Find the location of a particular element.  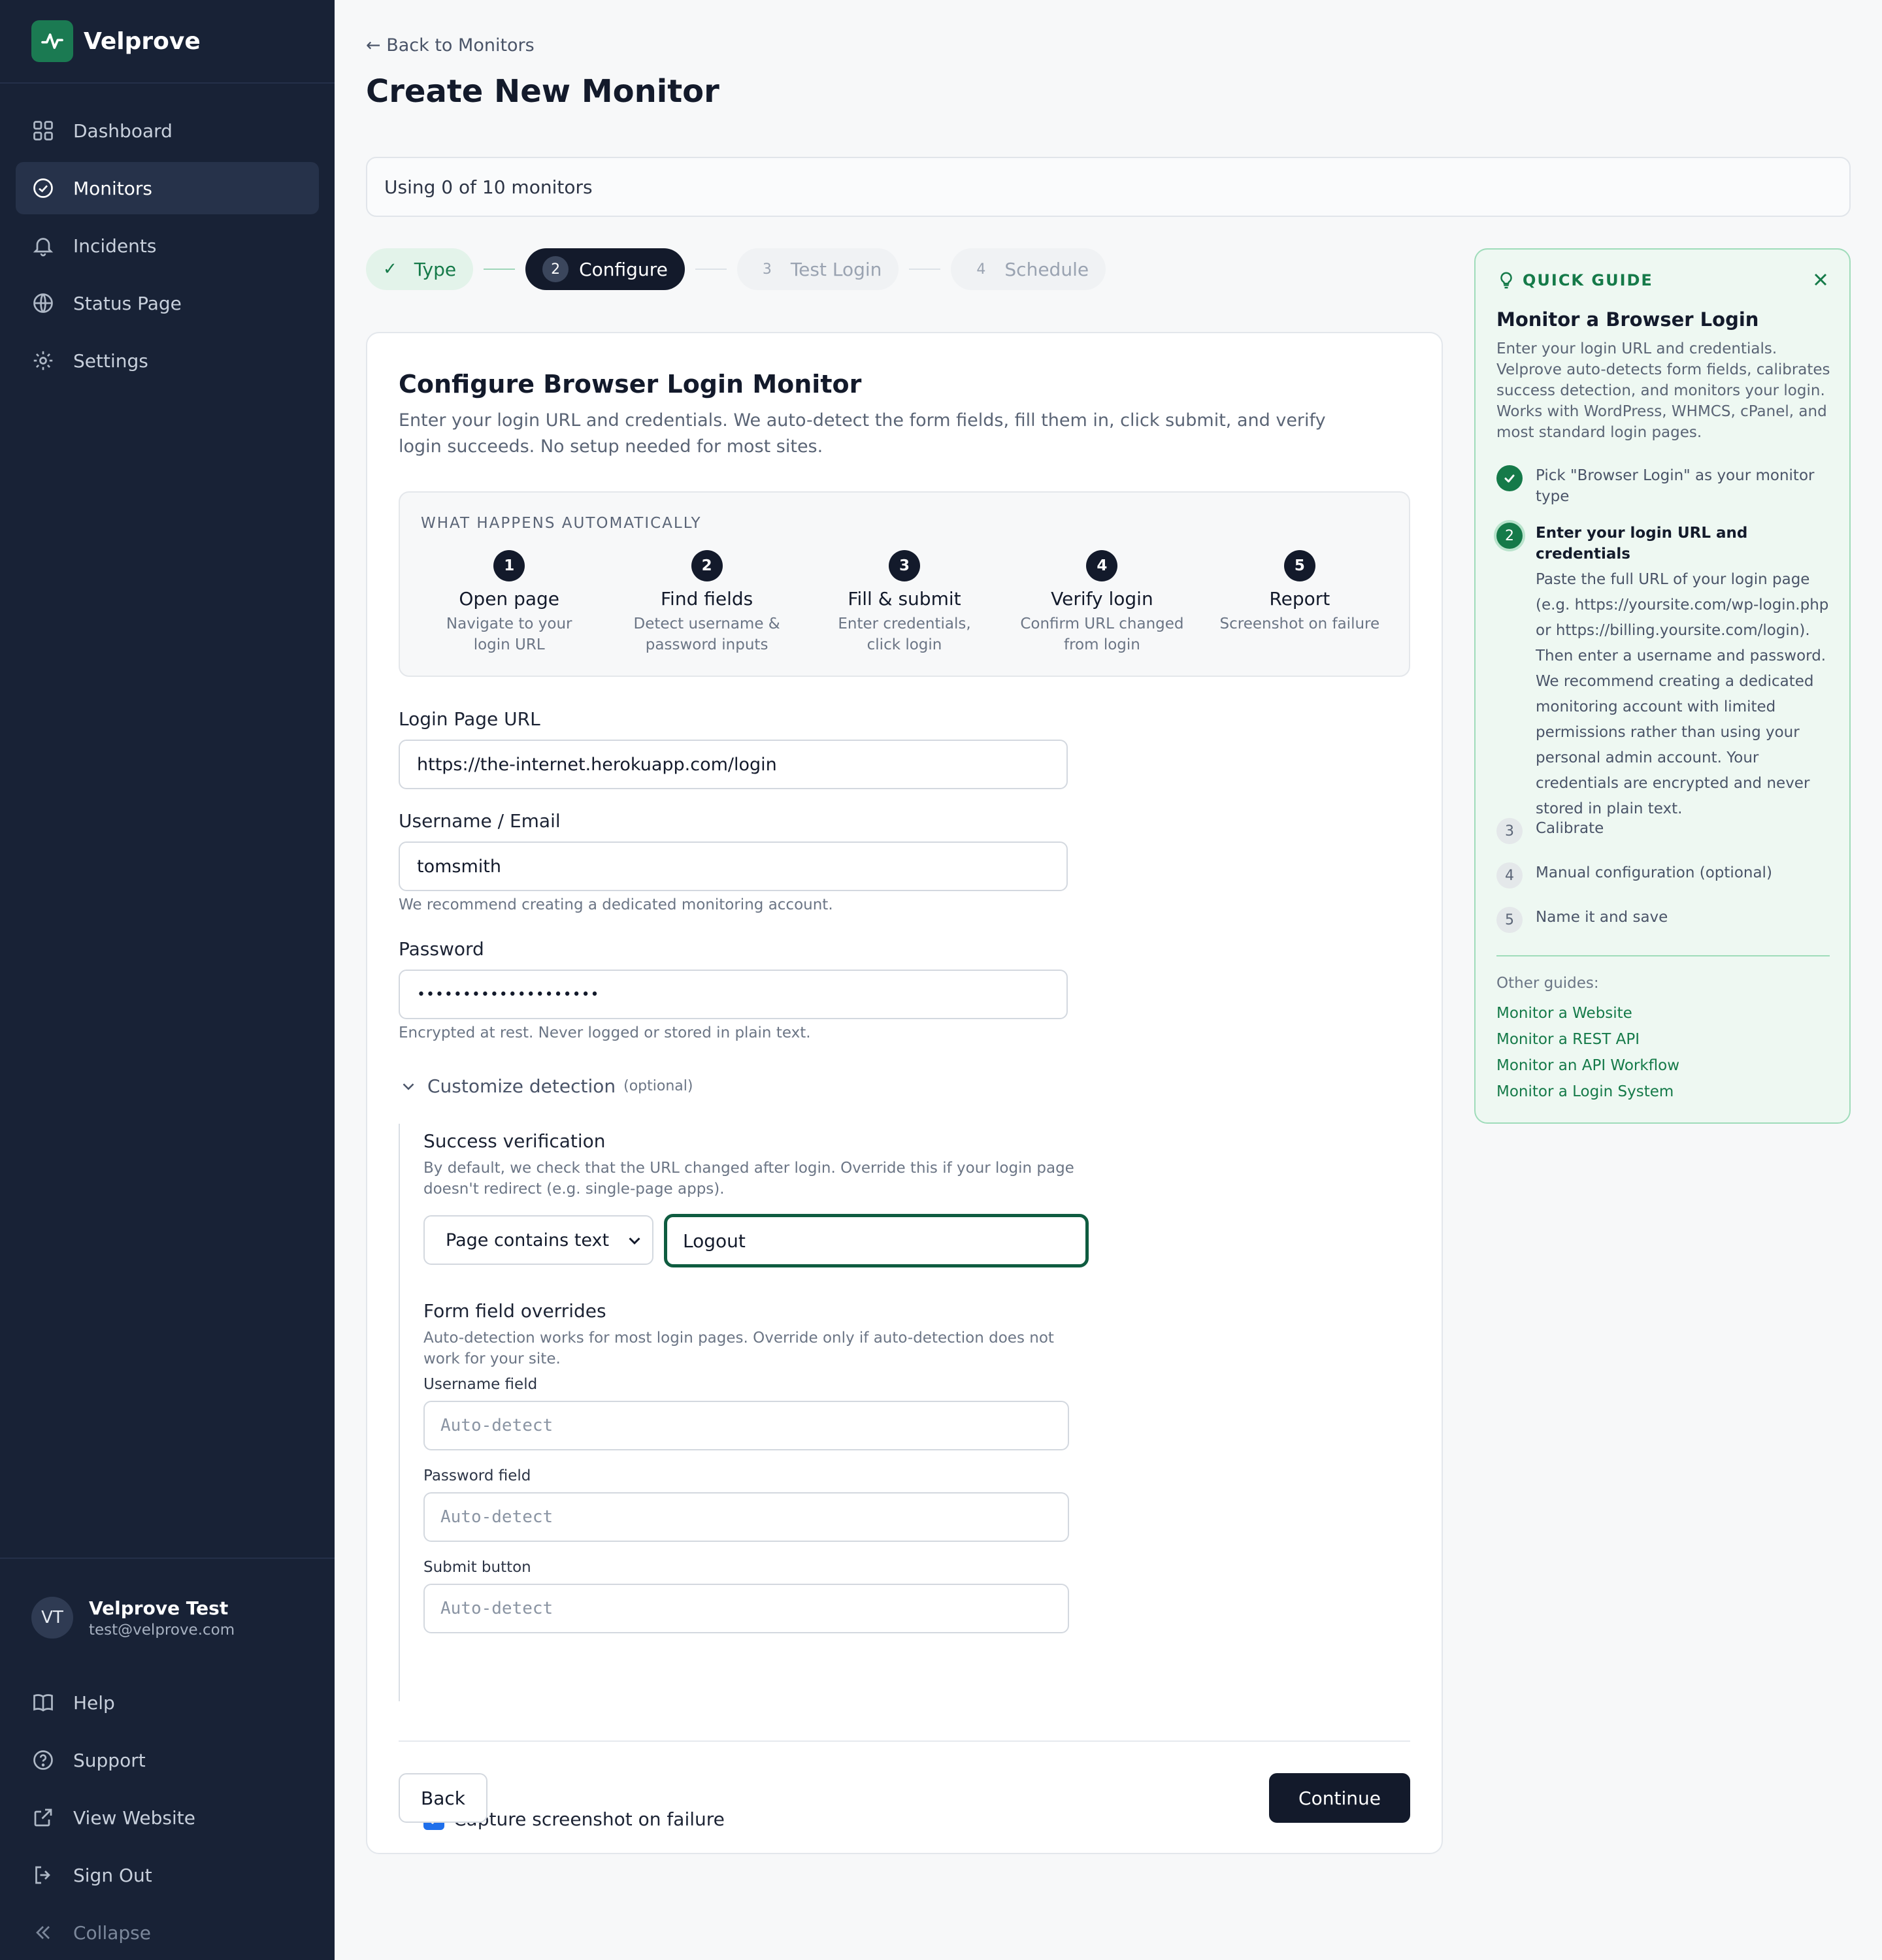

verification-method-select: Page contains text is located at coordinates (538, 1240).